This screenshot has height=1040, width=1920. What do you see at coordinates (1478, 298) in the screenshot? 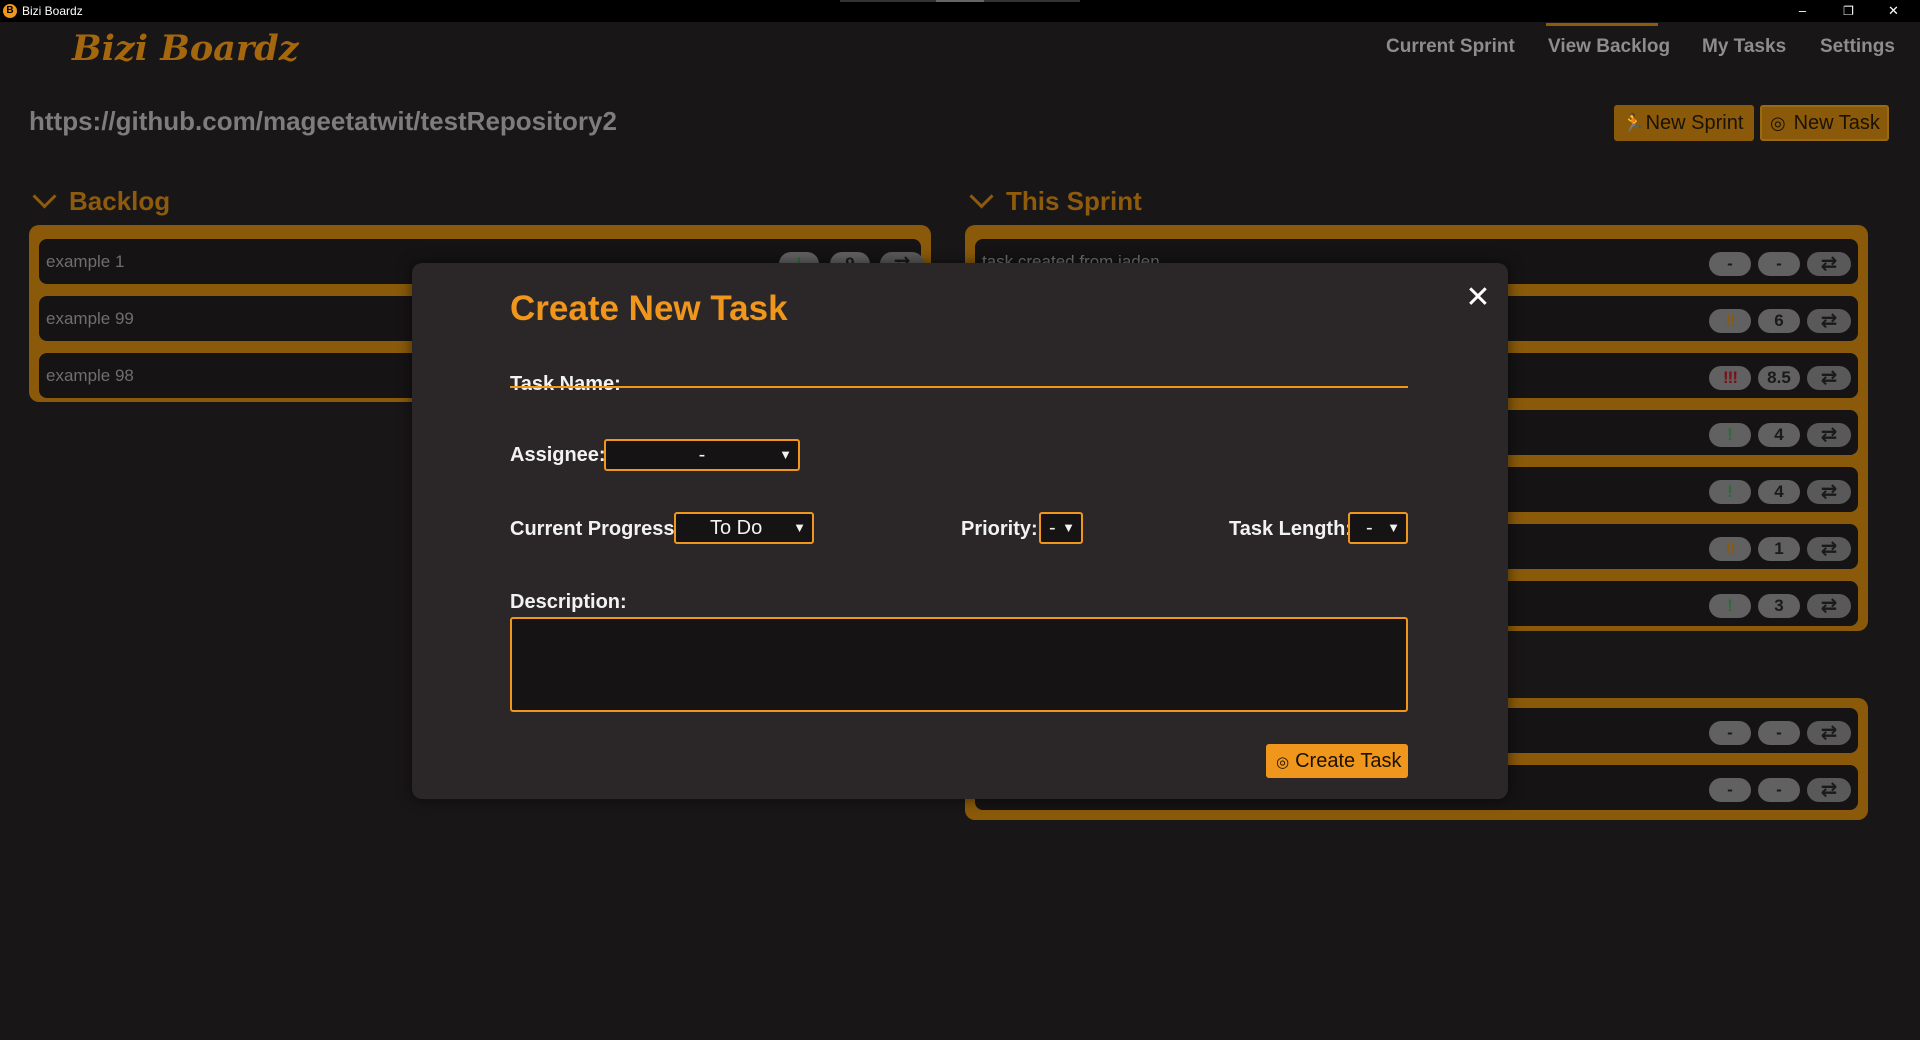
I see `close-icon: ✕` at bounding box center [1478, 298].